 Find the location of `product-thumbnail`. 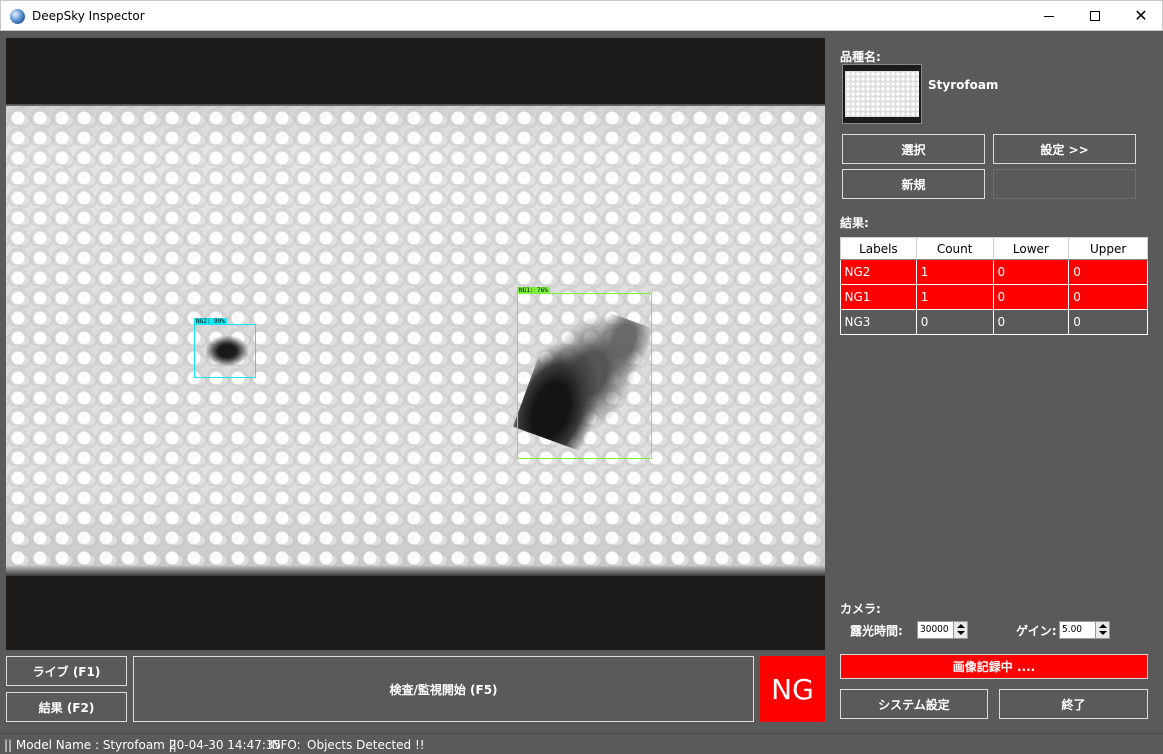

product-thumbnail is located at coordinates (882, 94).